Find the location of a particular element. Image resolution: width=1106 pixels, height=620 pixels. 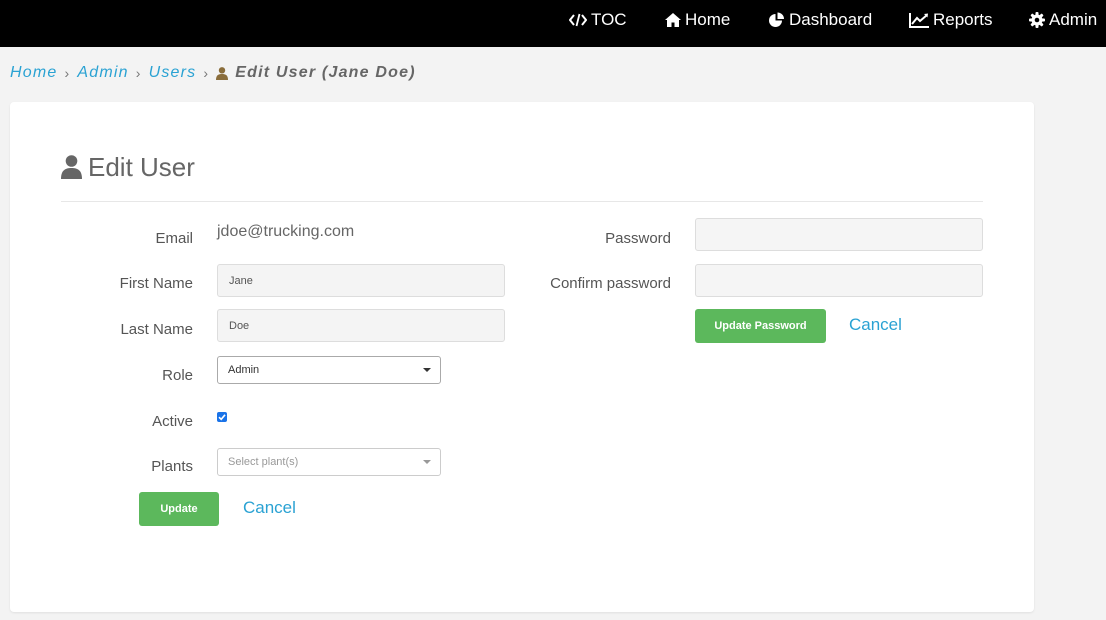

breadcrumb-current: Edit User (Jane Doe) is located at coordinates (315, 73).